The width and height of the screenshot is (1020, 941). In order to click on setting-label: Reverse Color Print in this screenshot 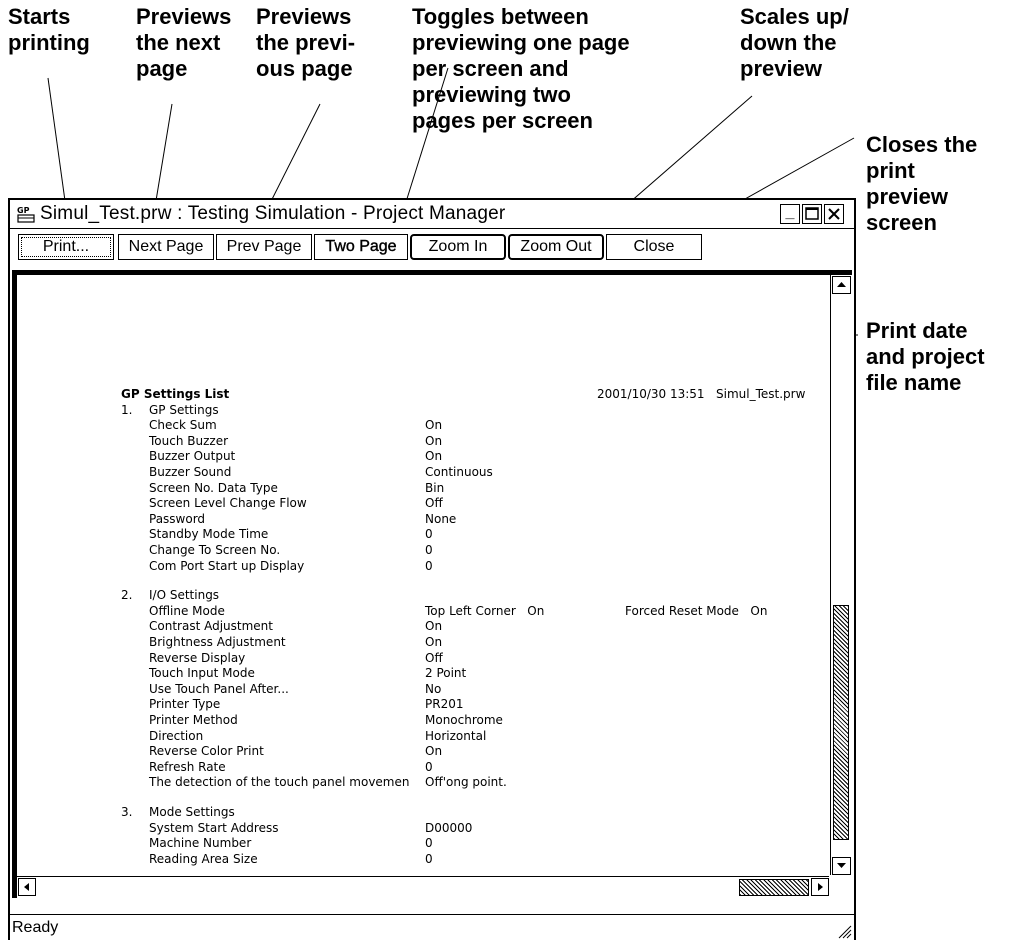, I will do `click(206, 751)`.